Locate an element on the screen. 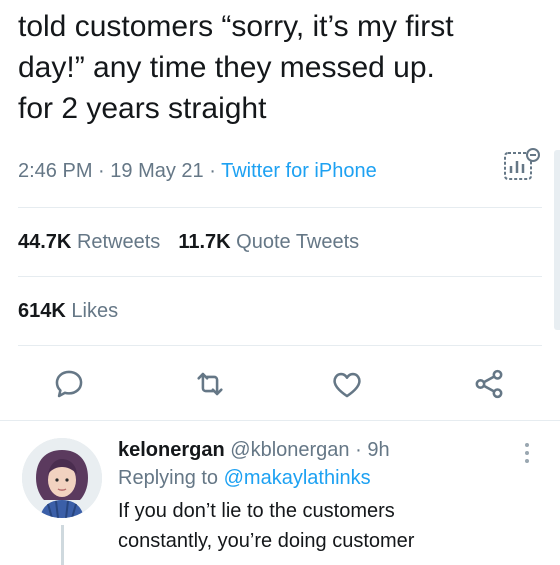 The image size is (560, 565). retweet-button is located at coordinates (210, 384).